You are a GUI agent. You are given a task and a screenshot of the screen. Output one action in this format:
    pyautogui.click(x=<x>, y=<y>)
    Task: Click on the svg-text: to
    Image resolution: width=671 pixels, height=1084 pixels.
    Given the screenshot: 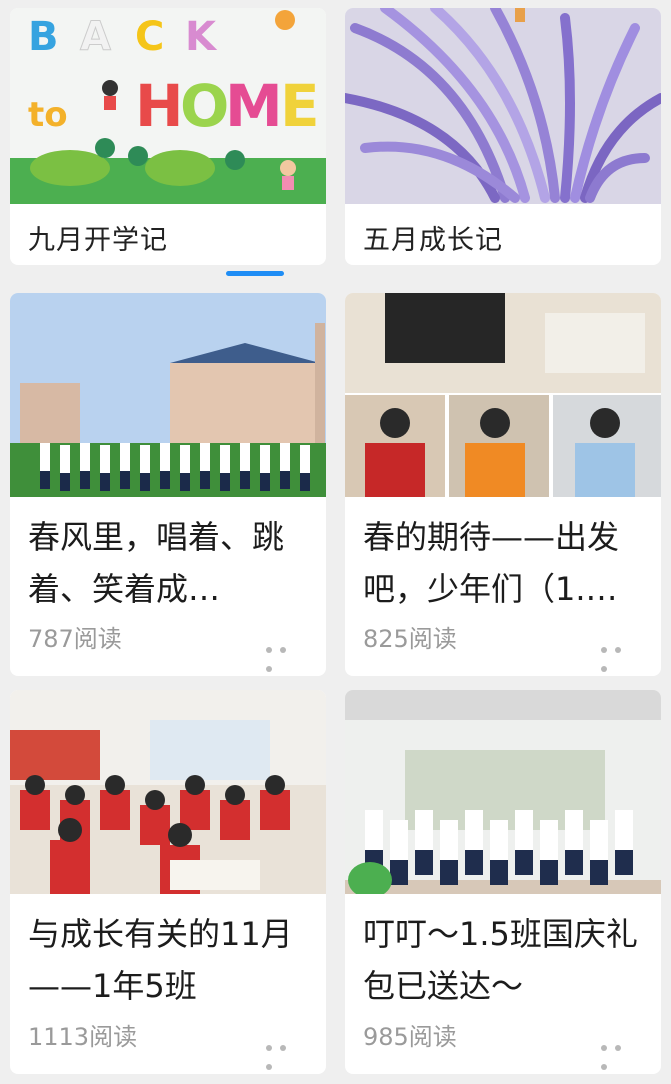 What is the action you would take?
    pyautogui.click(x=48, y=115)
    